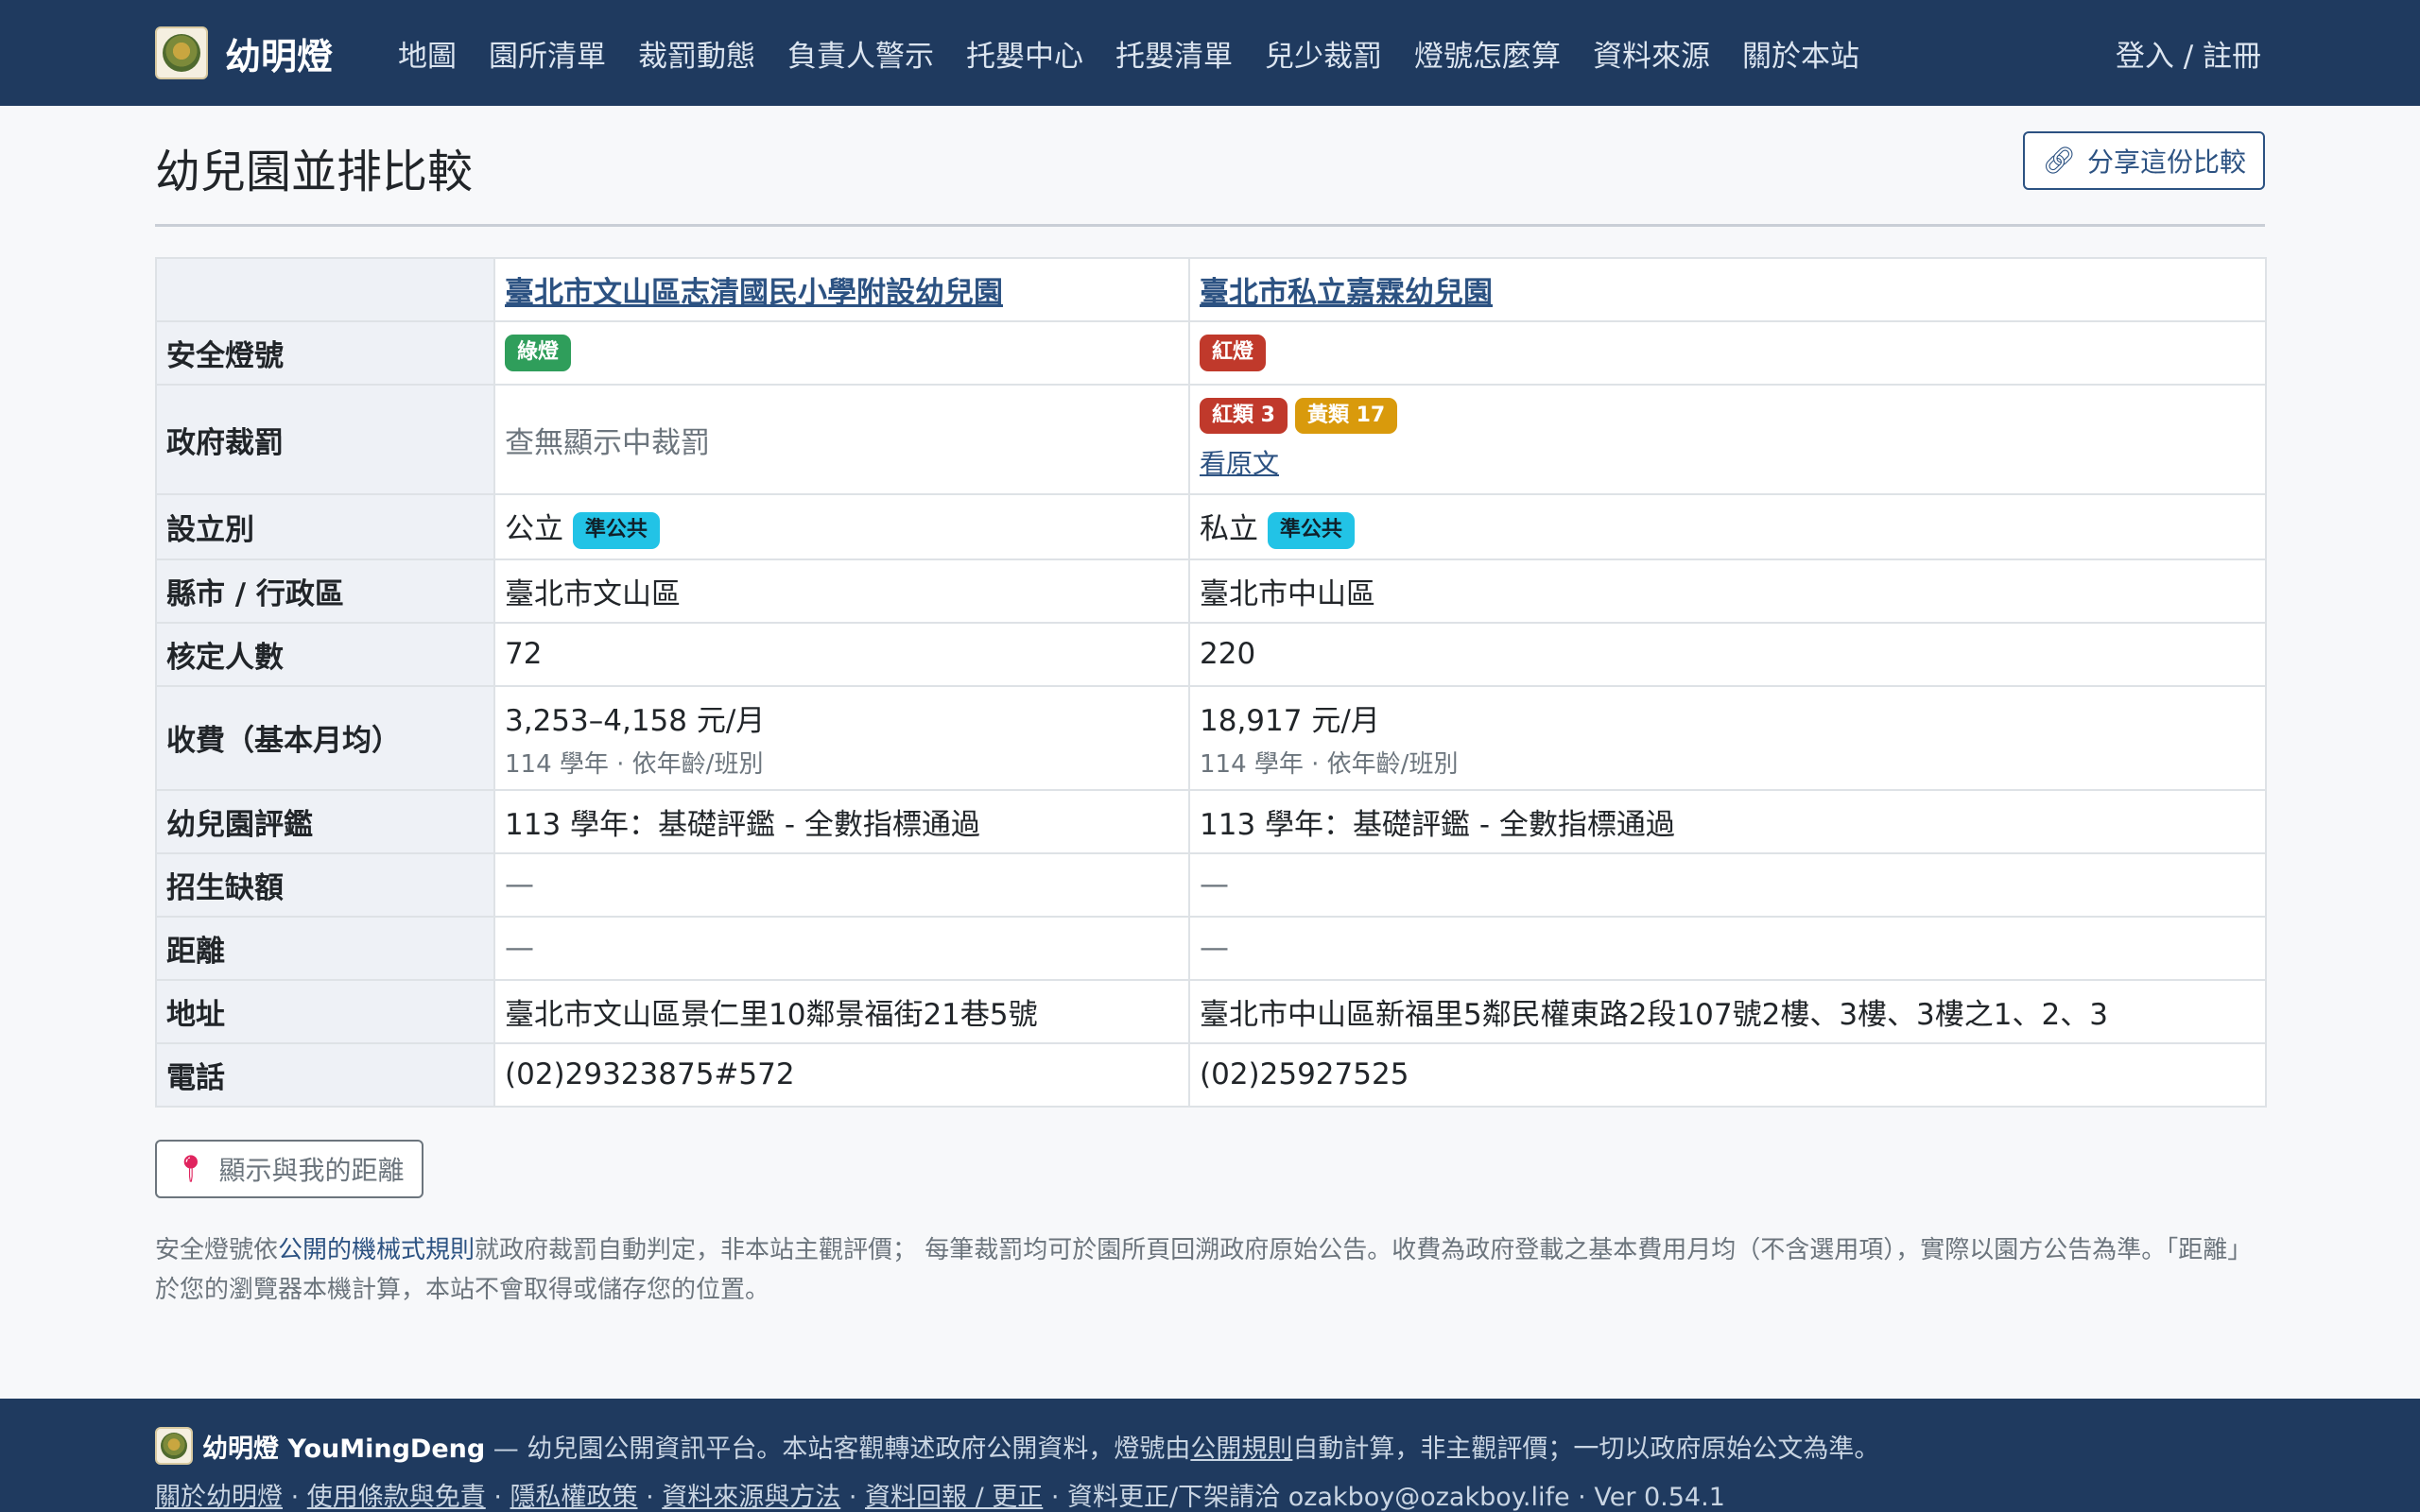 This screenshot has width=2420, height=1512. Describe the element at coordinates (325, 821) in the screenshot. I see `row-label-evaluation: 幼兒園評鑑` at that location.